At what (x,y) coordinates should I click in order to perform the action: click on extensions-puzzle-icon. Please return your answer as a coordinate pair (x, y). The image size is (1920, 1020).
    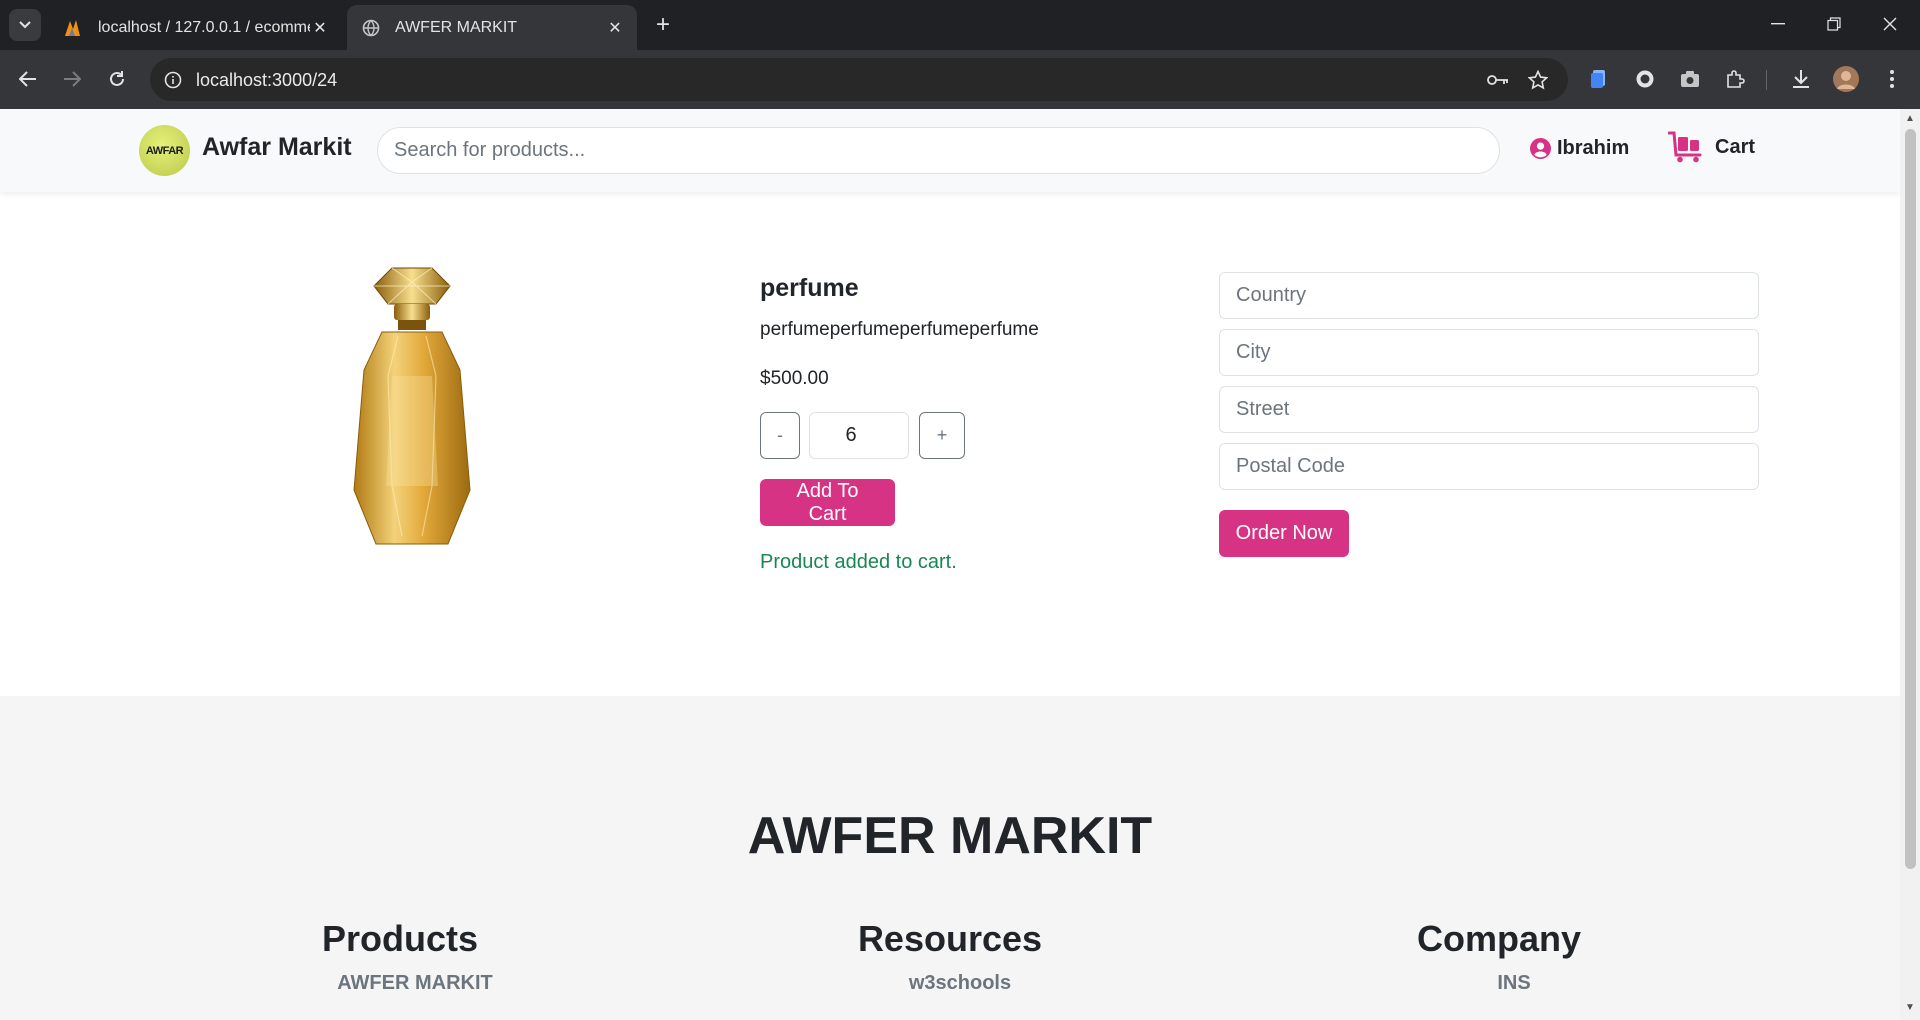
    Looking at the image, I should click on (1735, 79).